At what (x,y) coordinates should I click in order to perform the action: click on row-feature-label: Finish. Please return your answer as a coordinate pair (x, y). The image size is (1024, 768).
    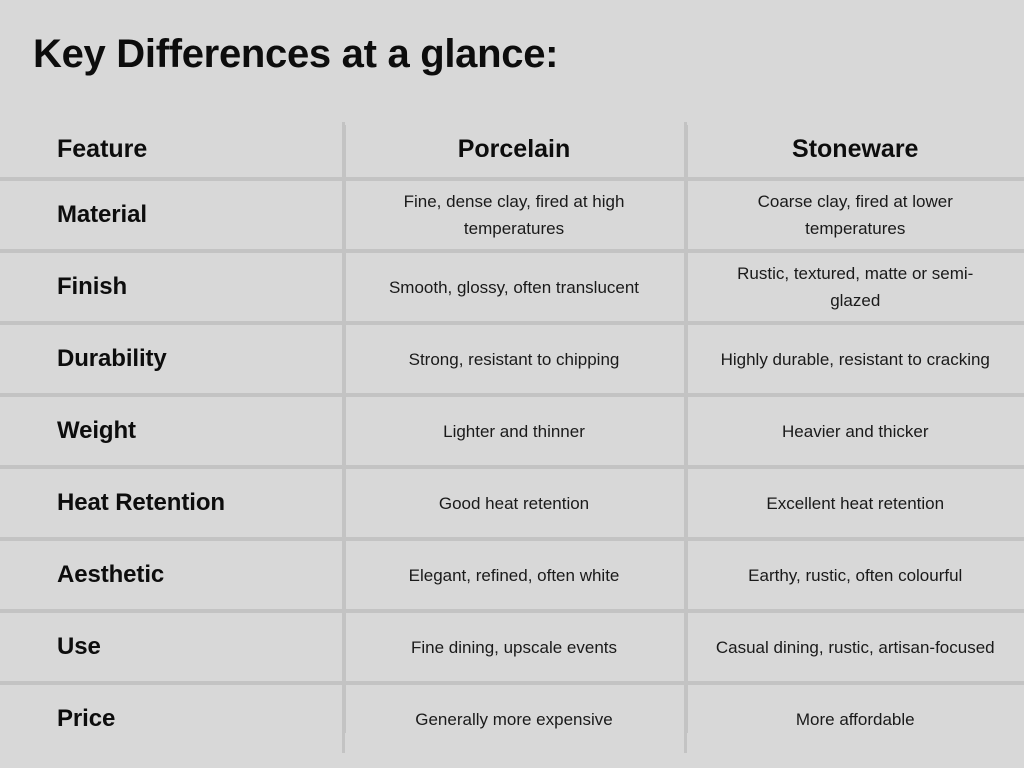
    Looking at the image, I should click on (171, 288).